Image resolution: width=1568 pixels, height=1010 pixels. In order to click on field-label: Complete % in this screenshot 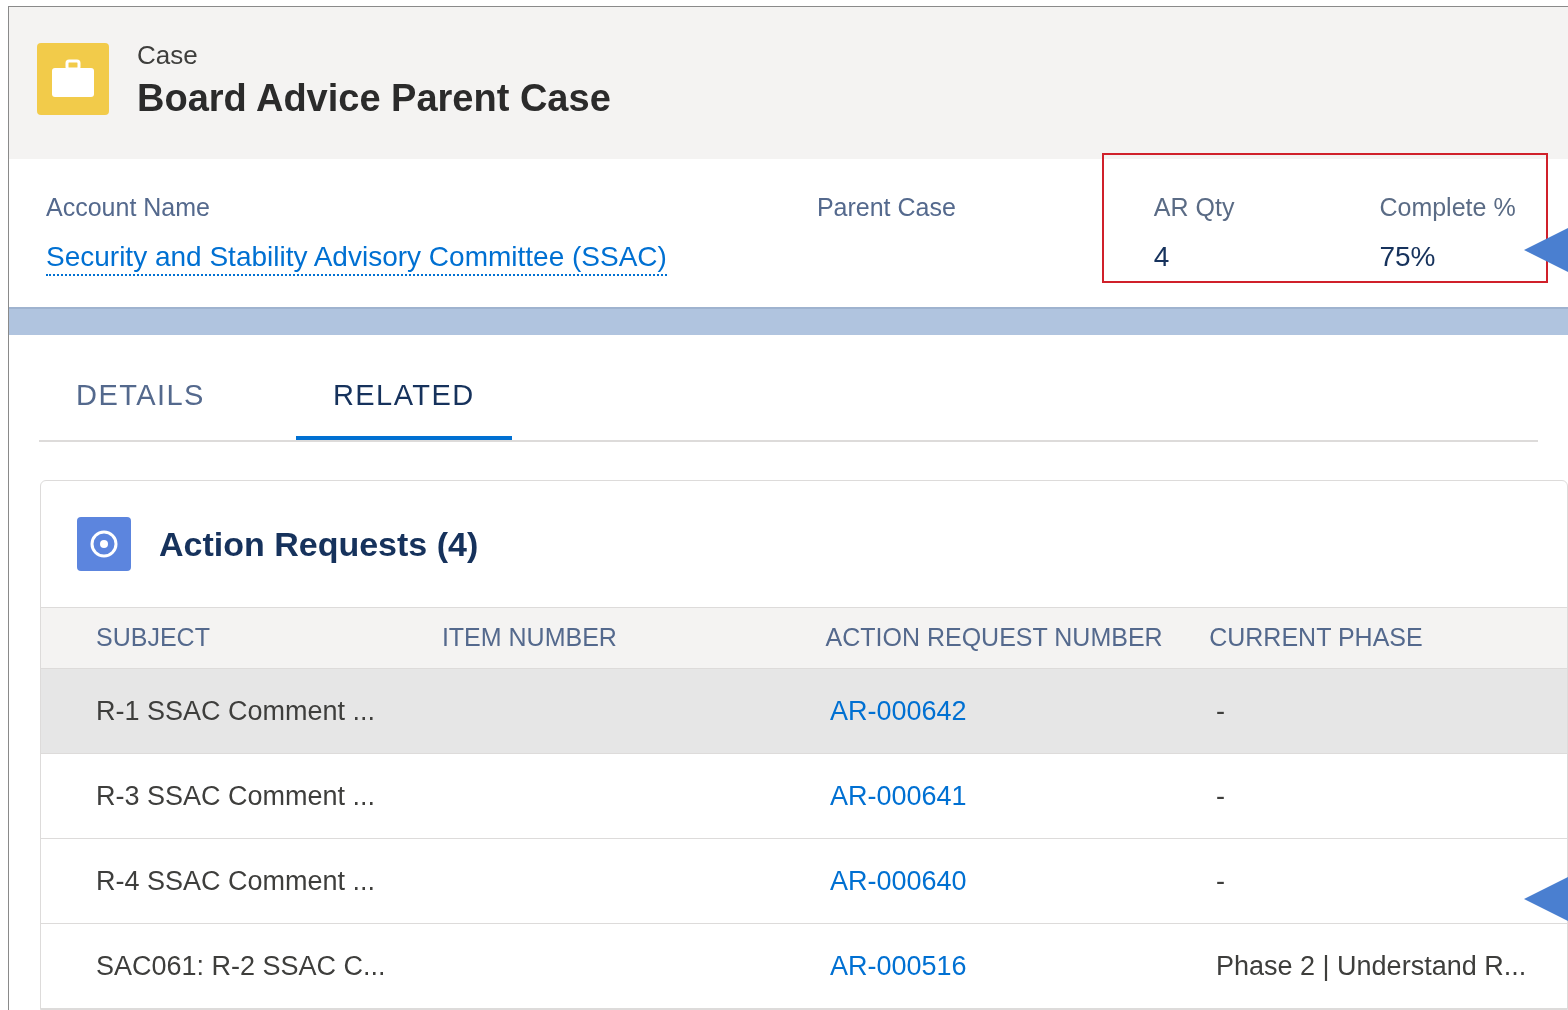, I will do `click(1447, 208)`.